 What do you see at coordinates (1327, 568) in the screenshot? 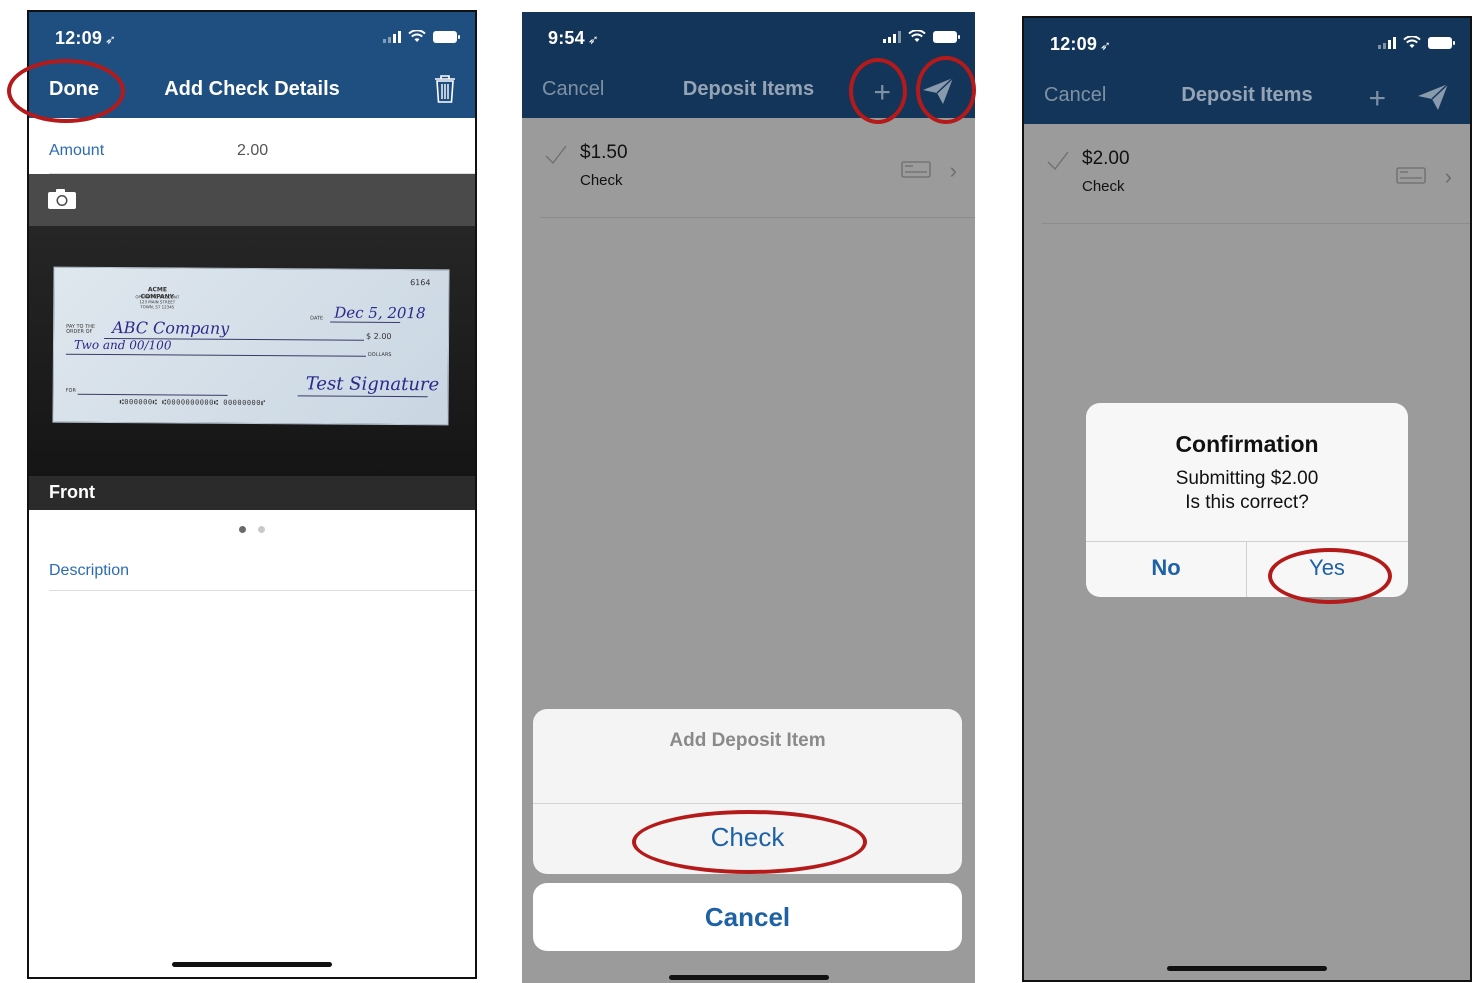
I see `yes-button: Yes` at bounding box center [1327, 568].